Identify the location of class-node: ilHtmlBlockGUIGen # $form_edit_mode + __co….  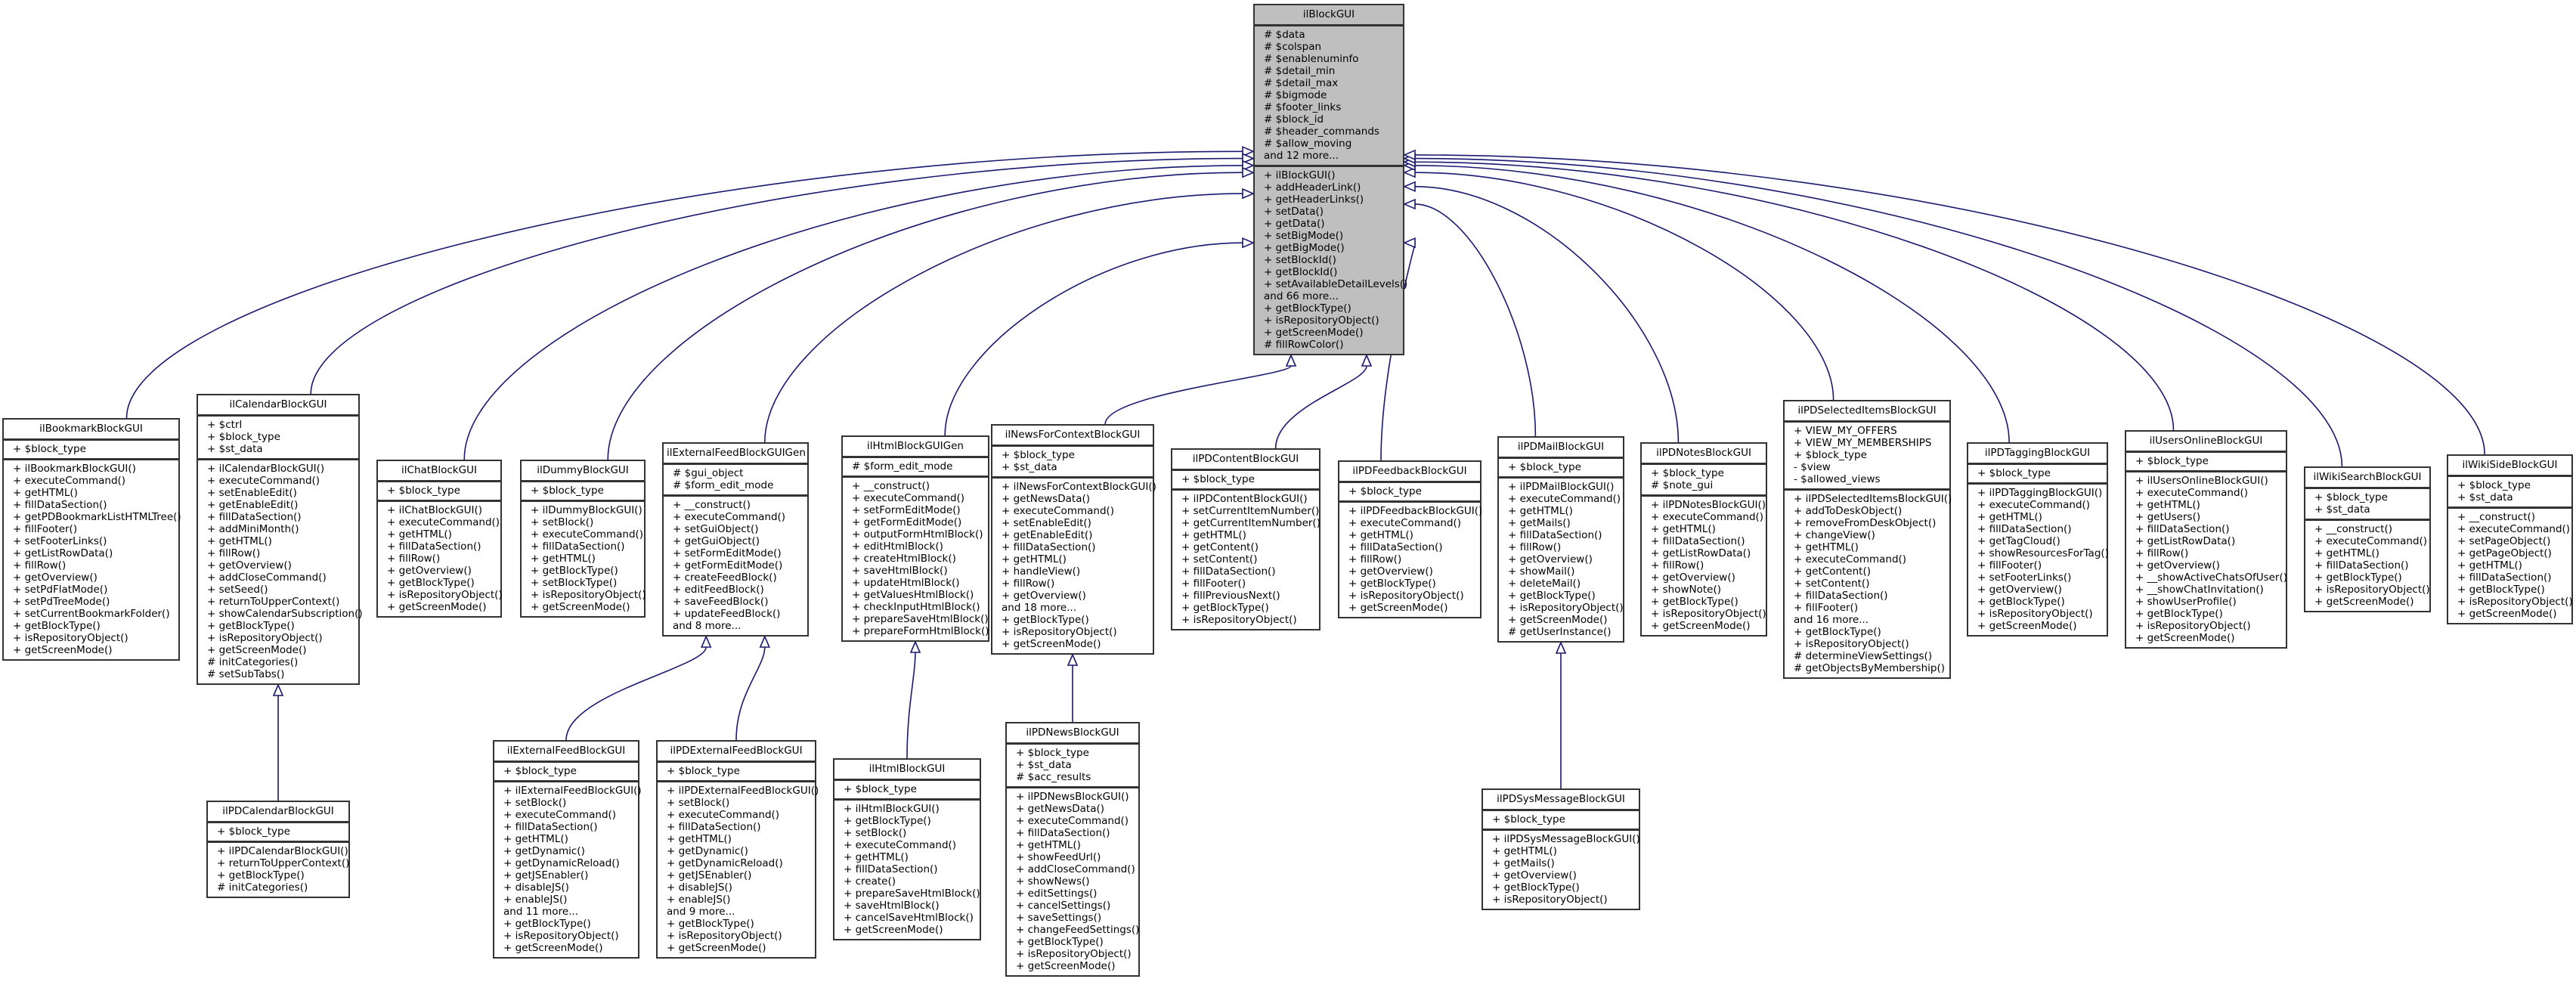
(915, 538).